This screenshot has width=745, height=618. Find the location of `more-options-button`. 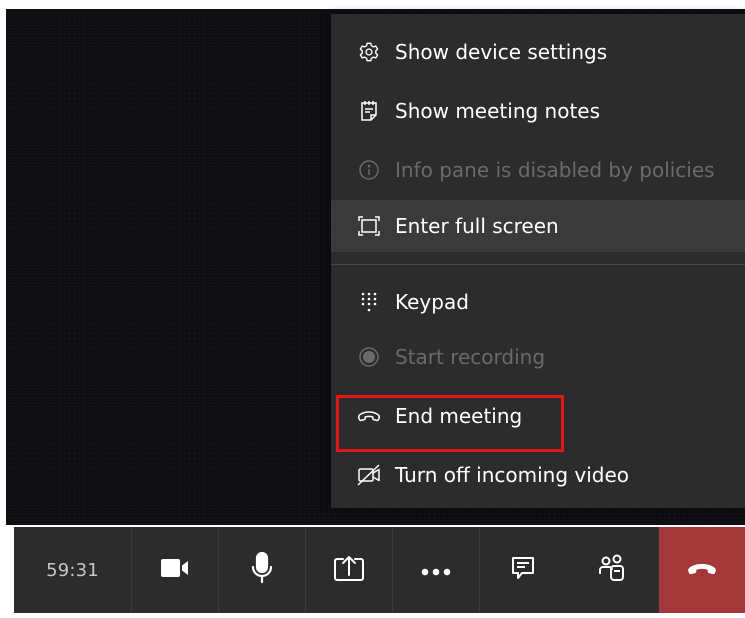

more-options-button is located at coordinates (436, 570).